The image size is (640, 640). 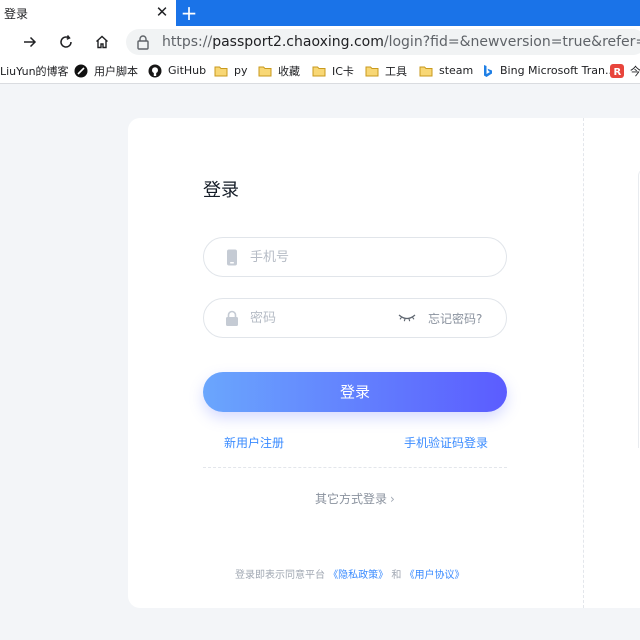 I want to click on phone-field, so click(x=355, y=257).